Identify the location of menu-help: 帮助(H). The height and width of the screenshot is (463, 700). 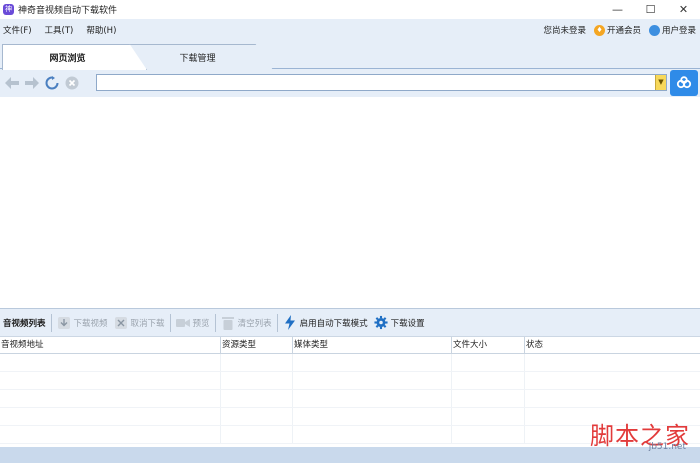
(101, 30).